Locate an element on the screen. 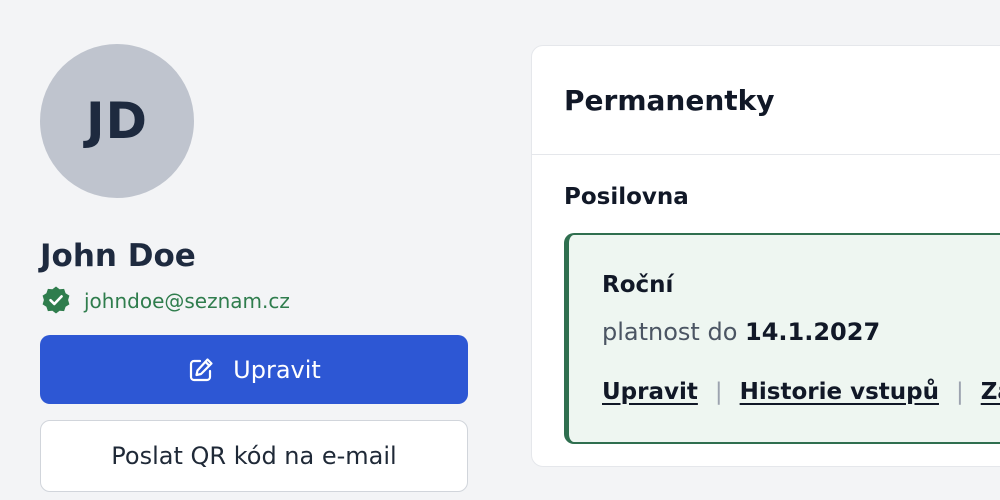 The width and height of the screenshot is (1000, 500). verified-badge-icon is located at coordinates (56, 301).